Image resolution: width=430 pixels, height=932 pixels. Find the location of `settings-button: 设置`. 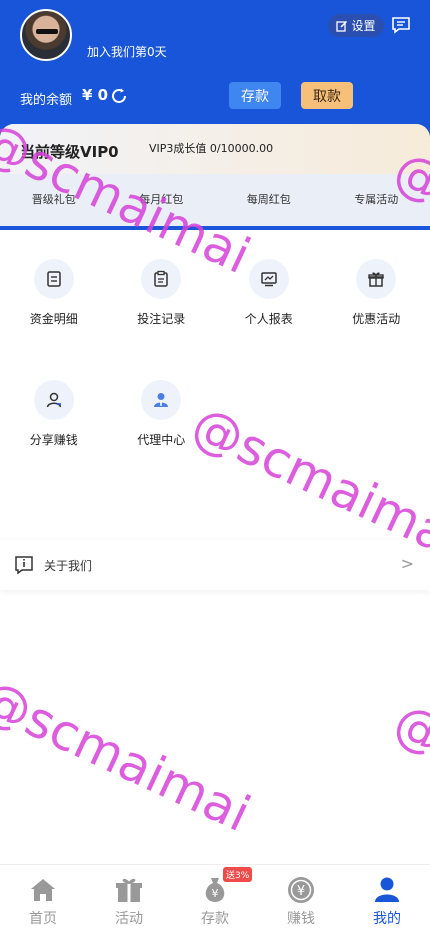

settings-button: 设置 is located at coordinates (356, 25).